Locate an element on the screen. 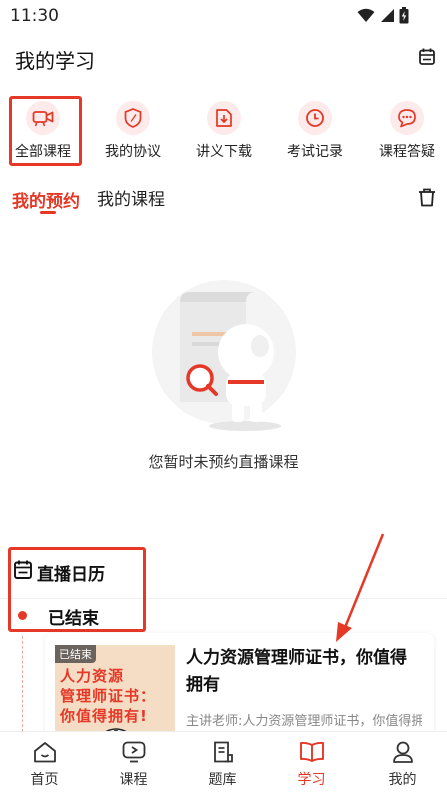 This screenshot has height=795, width=447. shield-pen-icon is located at coordinates (133, 118).